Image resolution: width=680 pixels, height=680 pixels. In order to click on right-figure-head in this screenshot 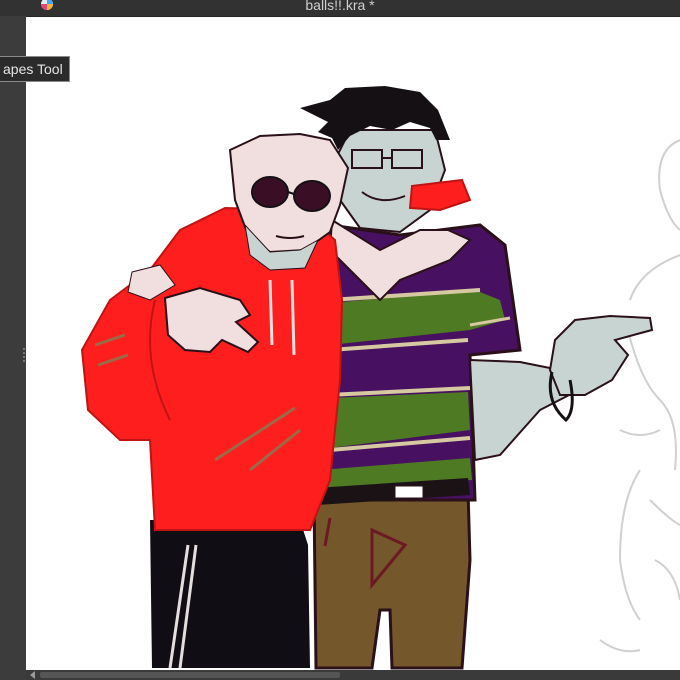, I will do `click(390, 181)`.